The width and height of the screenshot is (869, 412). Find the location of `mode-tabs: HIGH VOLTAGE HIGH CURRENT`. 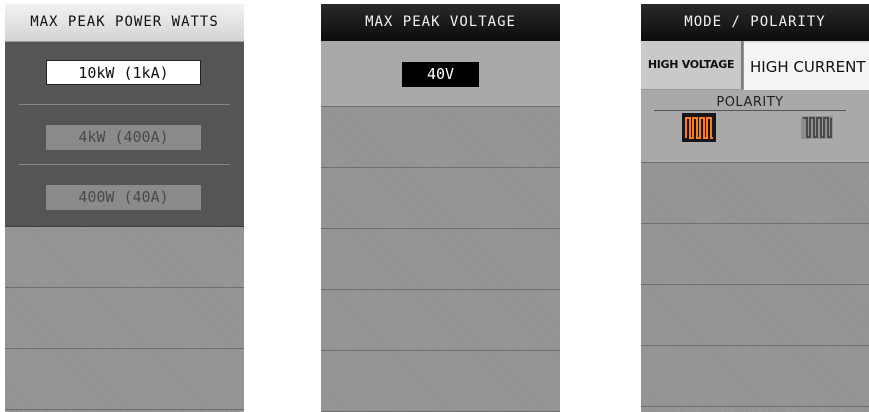

mode-tabs: HIGH VOLTAGE HIGH CURRENT is located at coordinates (755, 66).